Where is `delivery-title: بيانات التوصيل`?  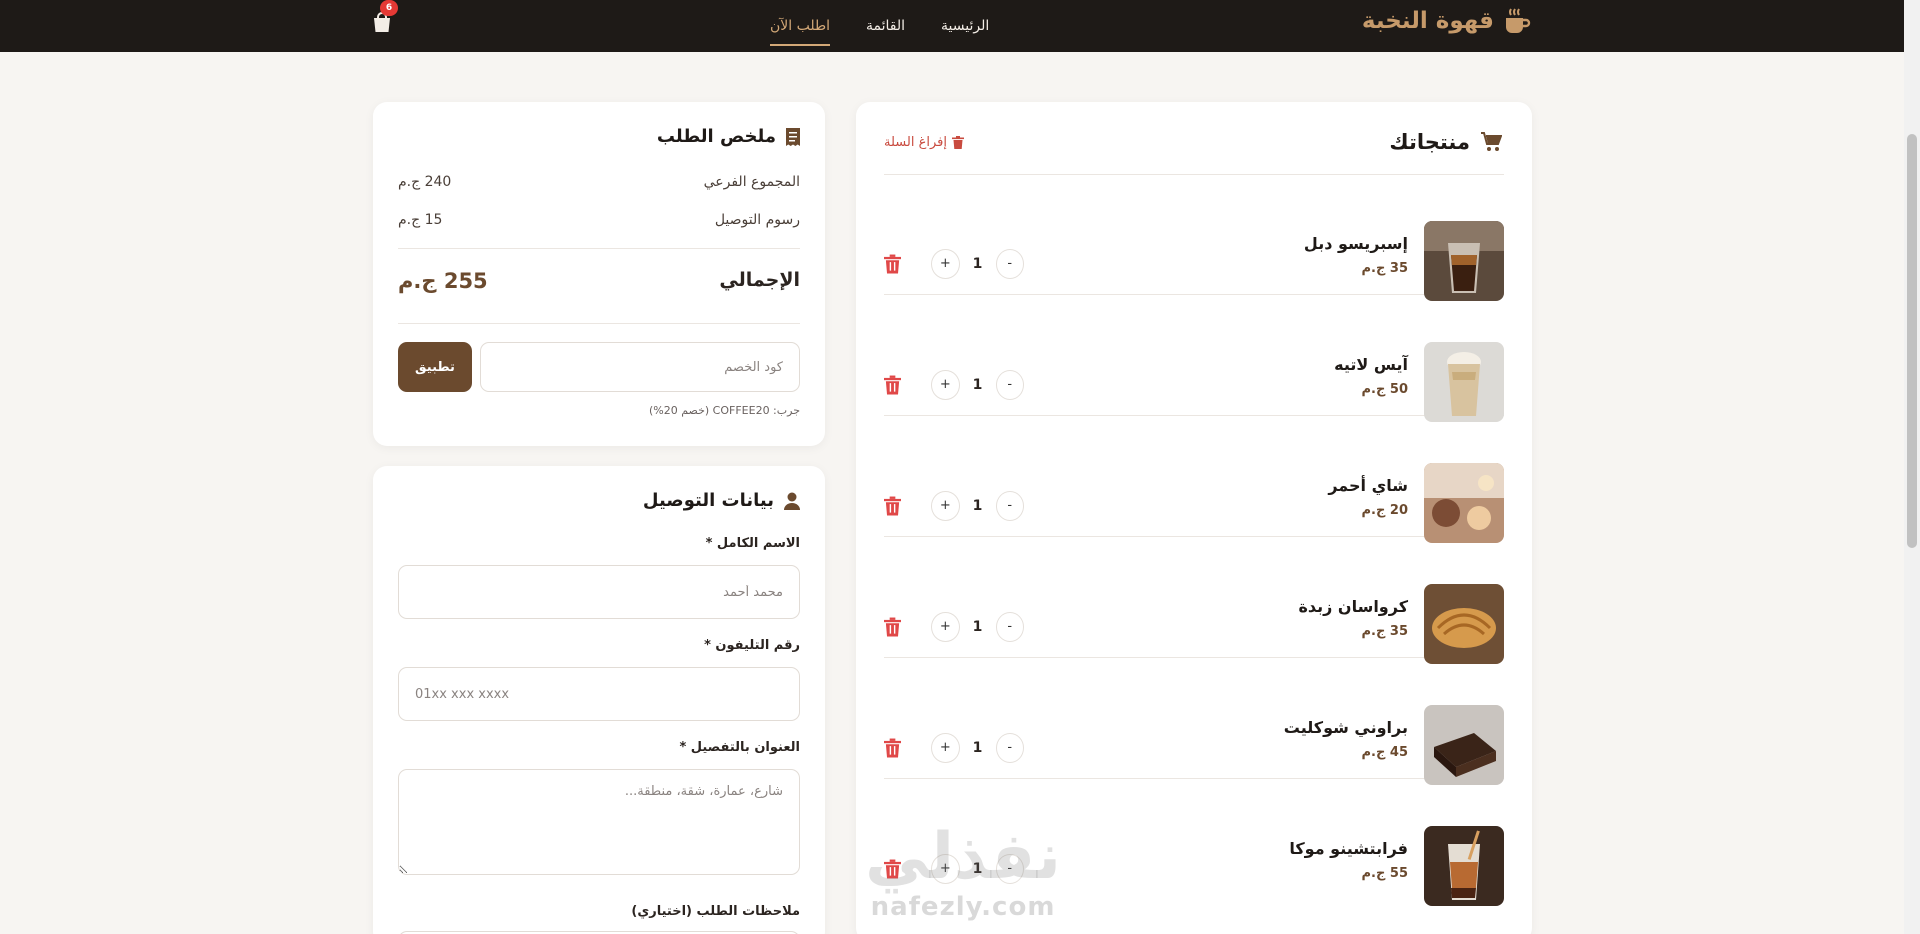 delivery-title: بيانات التوصيل is located at coordinates (708, 500).